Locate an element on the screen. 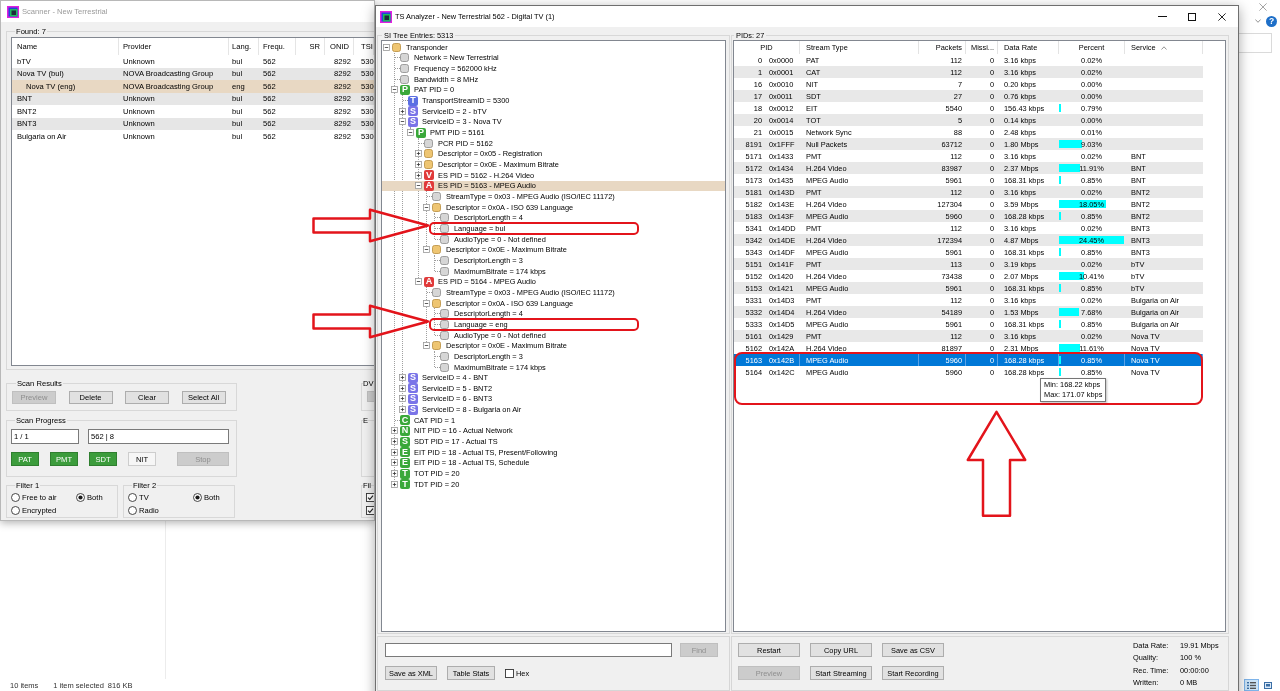  letter-tile: N is located at coordinates (405, 430).